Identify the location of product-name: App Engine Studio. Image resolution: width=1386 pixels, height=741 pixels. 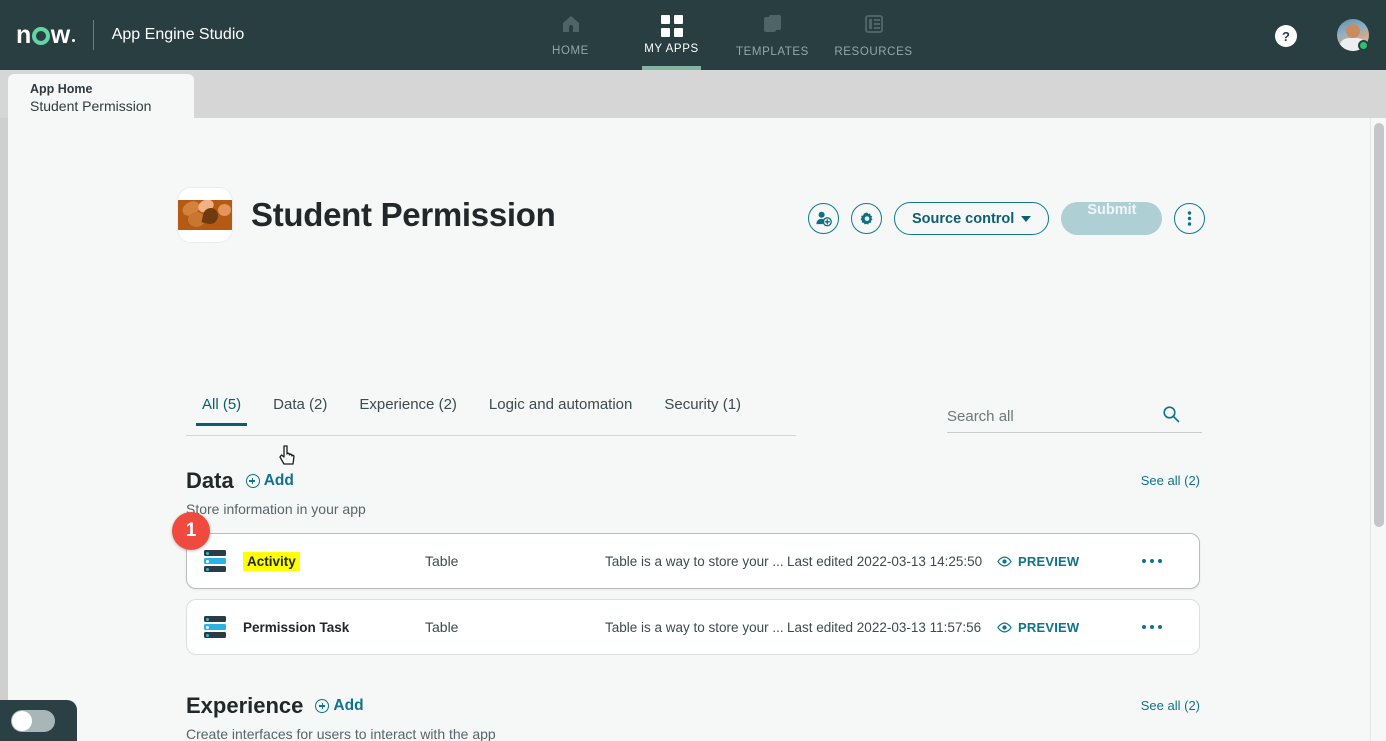
(178, 34).